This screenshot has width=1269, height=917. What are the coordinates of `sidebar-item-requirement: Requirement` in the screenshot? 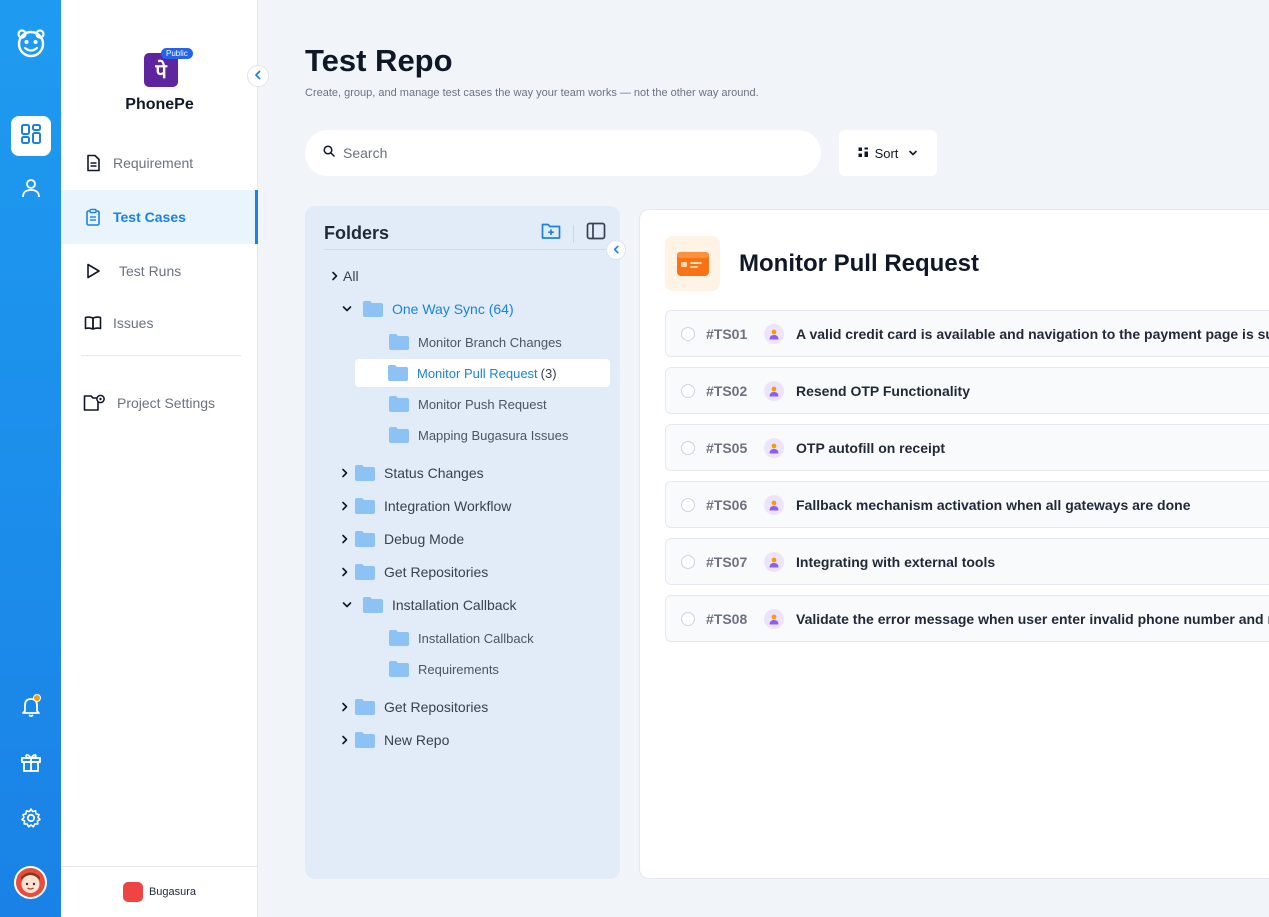 It's located at (159, 163).